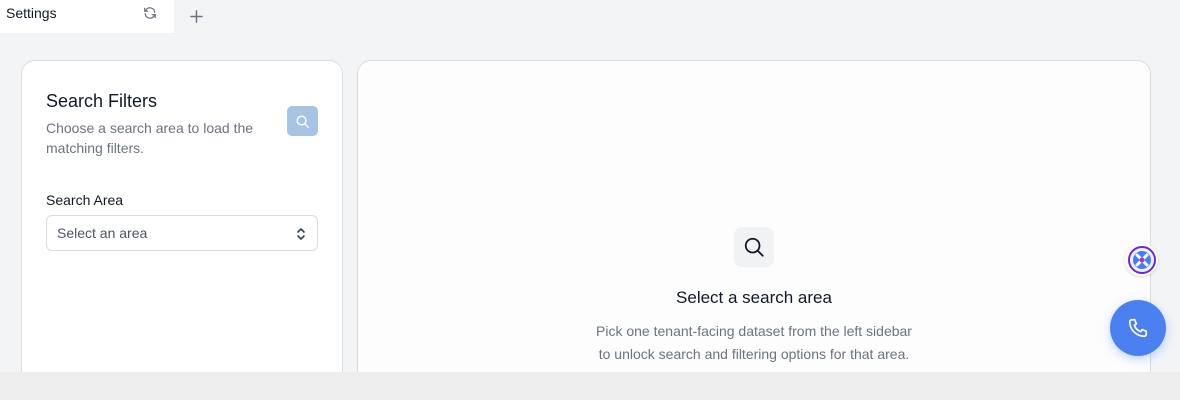  I want to click on select-placeholder: Select an area, so click(102, 233).